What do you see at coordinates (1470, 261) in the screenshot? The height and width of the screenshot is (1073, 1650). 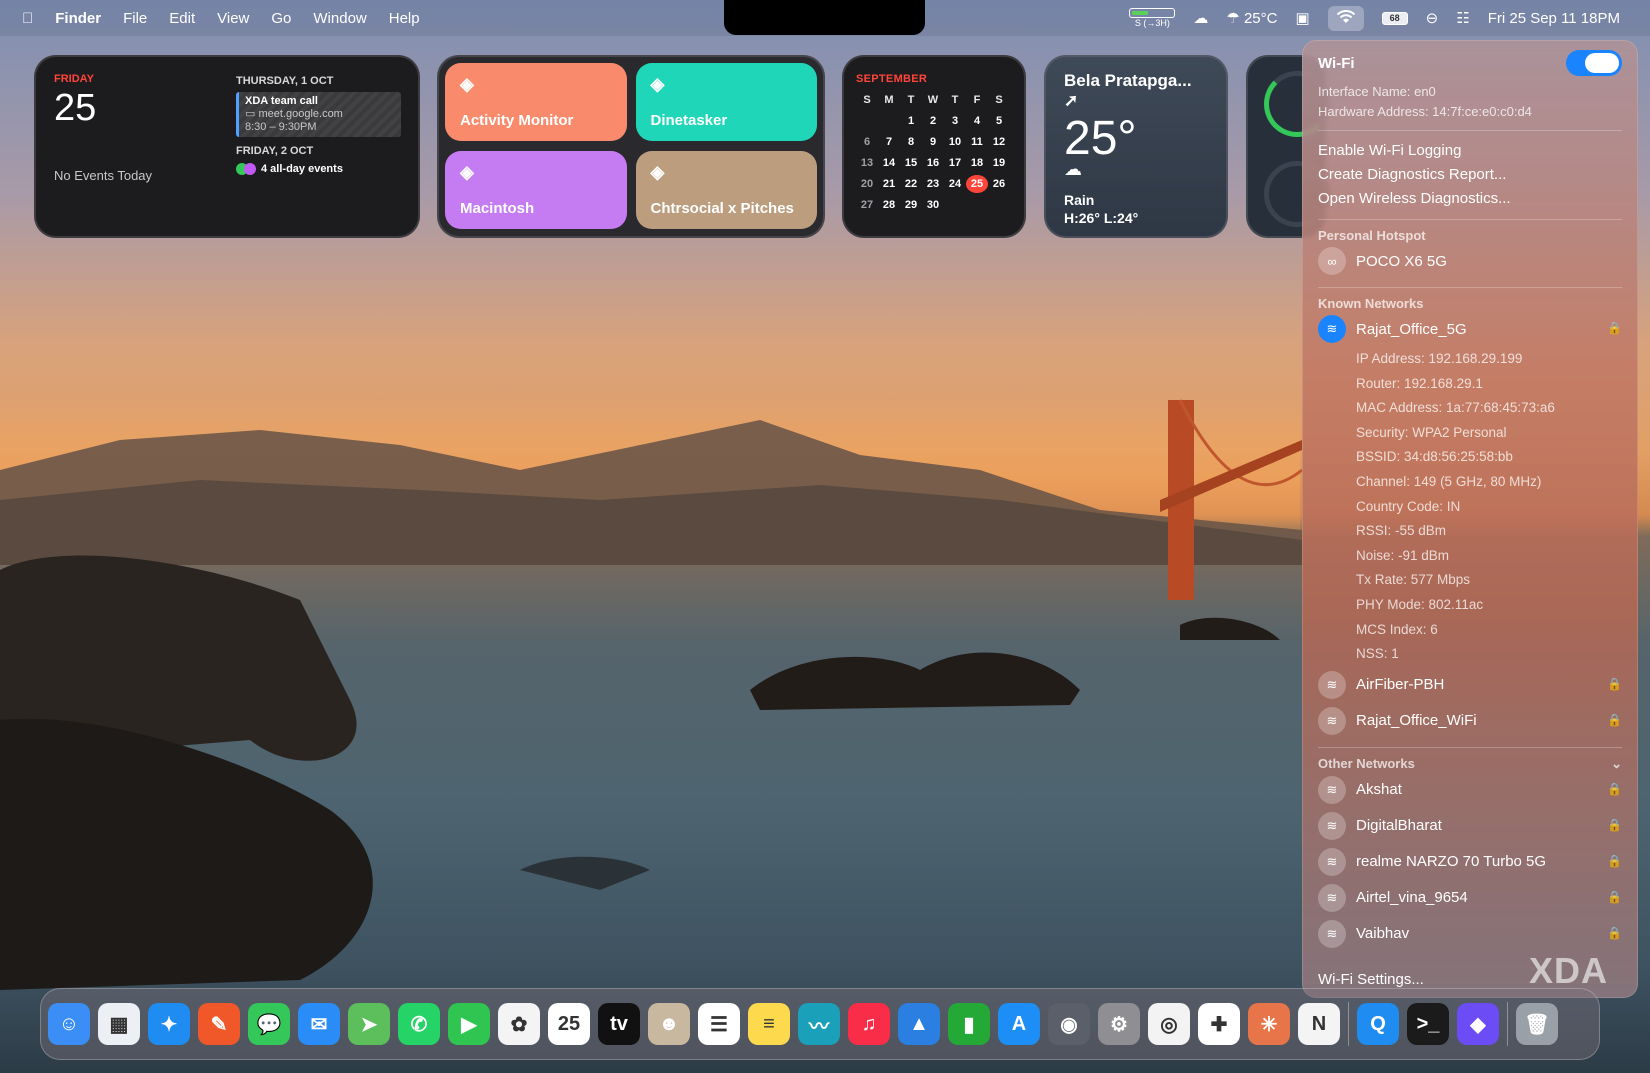 I see `hotspot-item: ∞ POCO X6 5G` at bounding box center [1470, 261].